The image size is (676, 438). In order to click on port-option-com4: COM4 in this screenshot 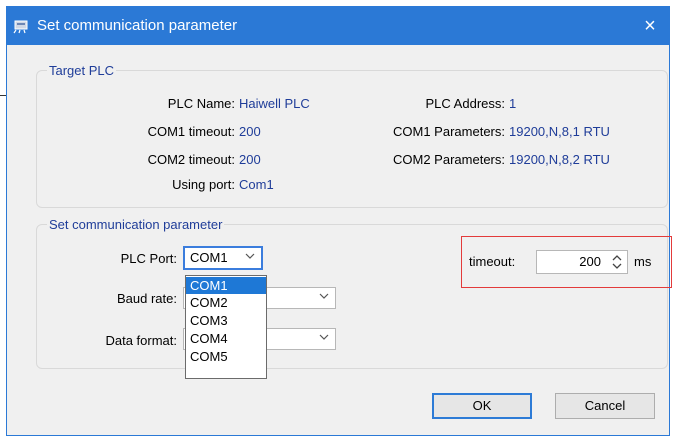, I will do `click(226, 338)`.